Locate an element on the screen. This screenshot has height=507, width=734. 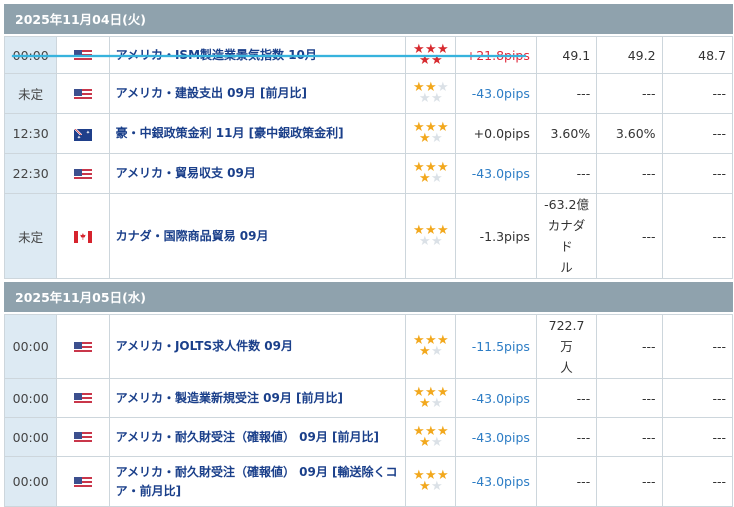
result-value: 49.1 is located at coordinates (566, 55).